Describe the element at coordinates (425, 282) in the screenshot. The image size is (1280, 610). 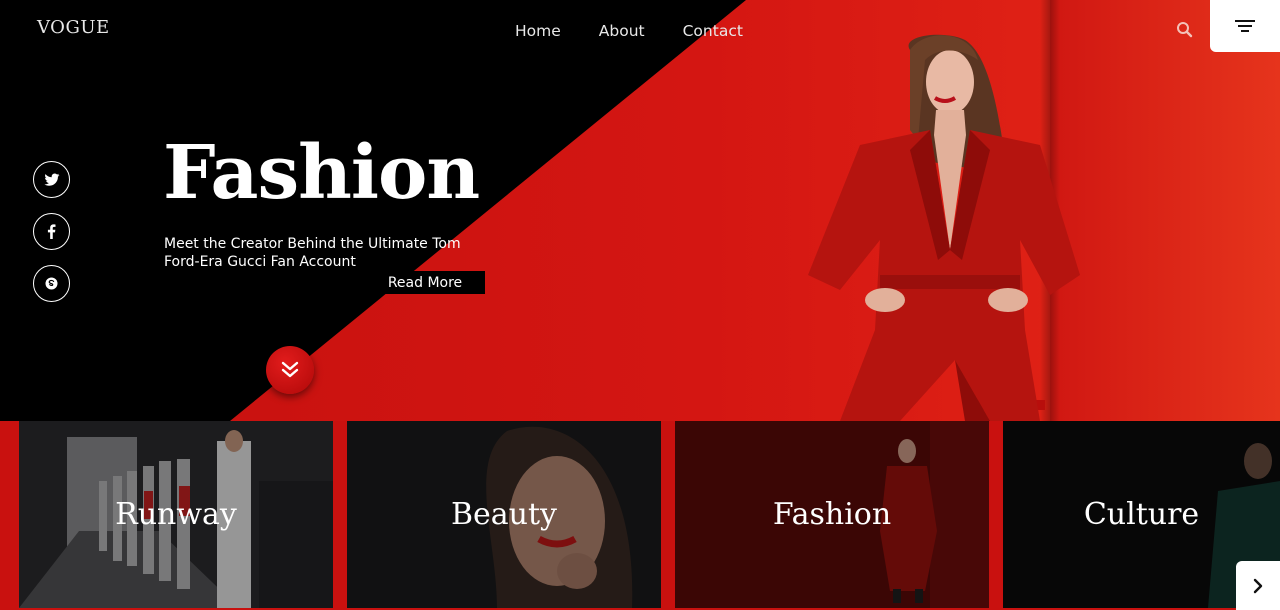
I see `read-more-button: Read More` at that location.